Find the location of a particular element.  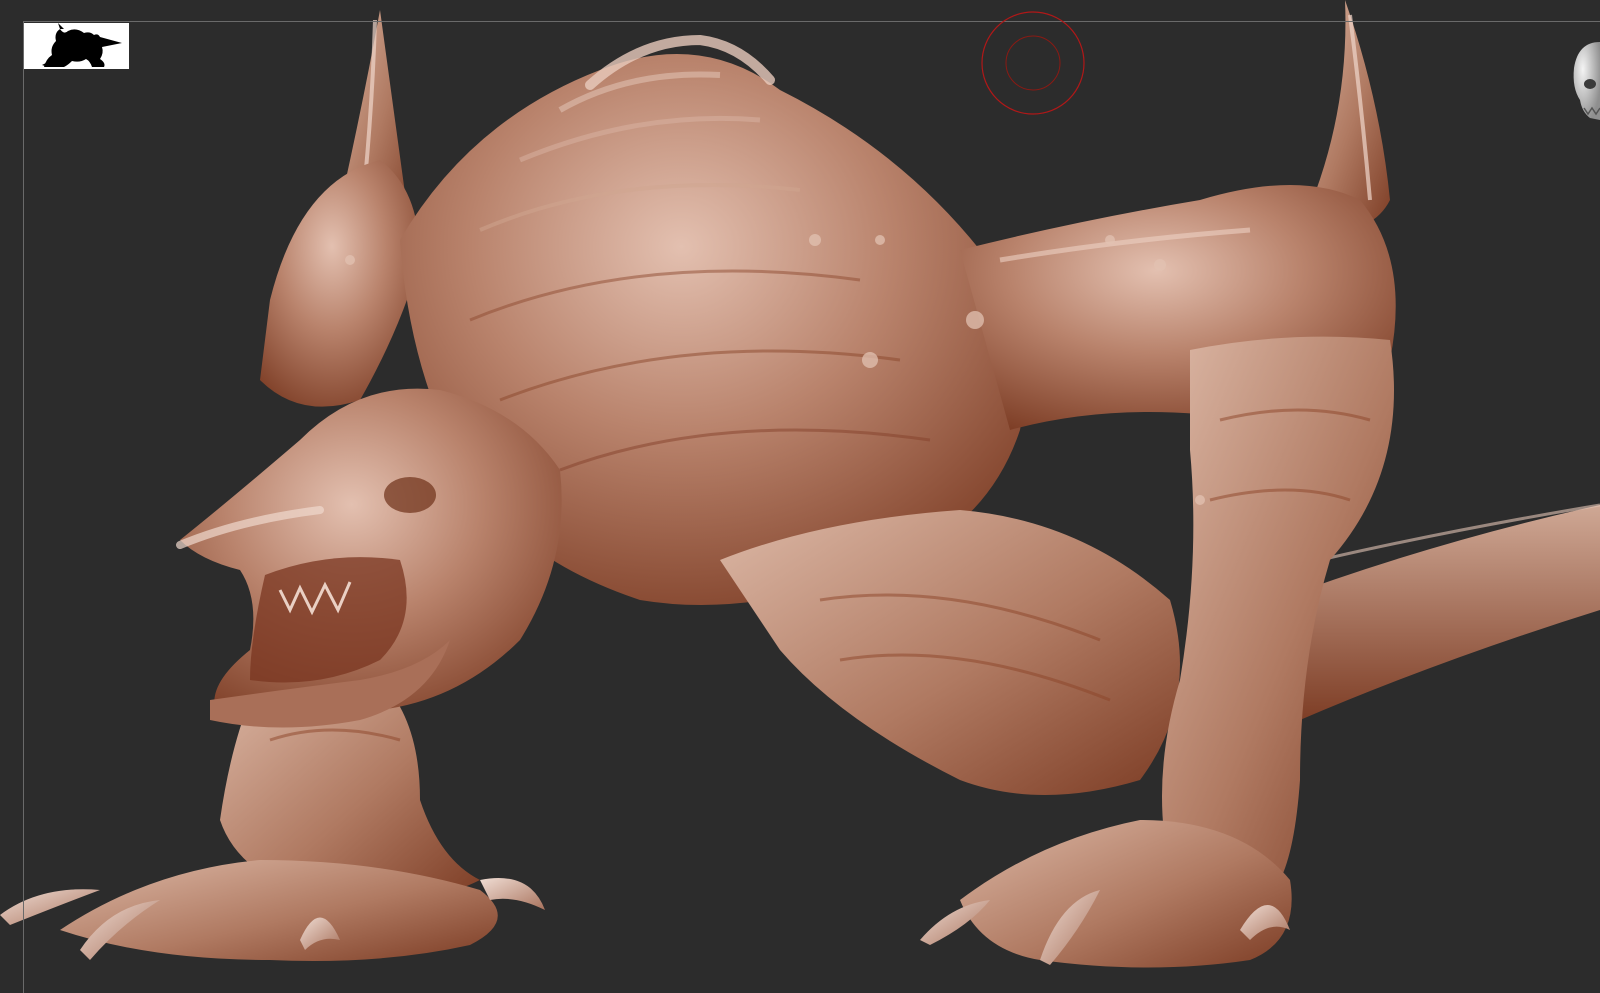

skull-orientation-icon is located at coordinates (1585, 81).